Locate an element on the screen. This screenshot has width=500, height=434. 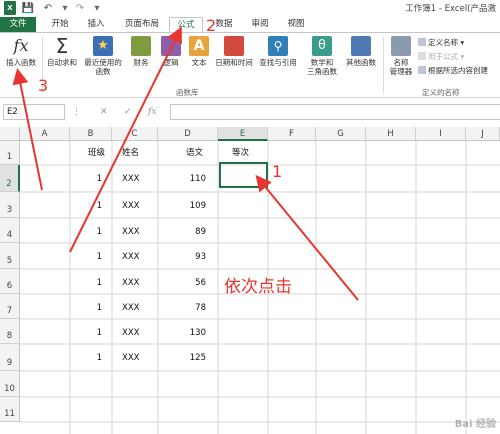
annotation-step-1: 1 is located at coordinates (277, 171).